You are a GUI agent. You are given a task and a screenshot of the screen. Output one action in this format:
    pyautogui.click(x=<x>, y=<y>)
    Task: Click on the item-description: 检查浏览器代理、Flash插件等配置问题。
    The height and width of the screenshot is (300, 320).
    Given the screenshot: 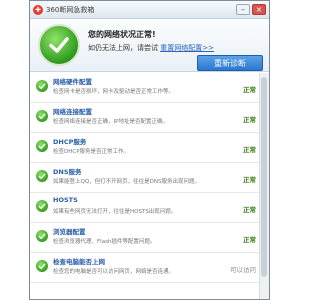 What is the action you would take?
    pyautogui.click(x=104, y=242)
    